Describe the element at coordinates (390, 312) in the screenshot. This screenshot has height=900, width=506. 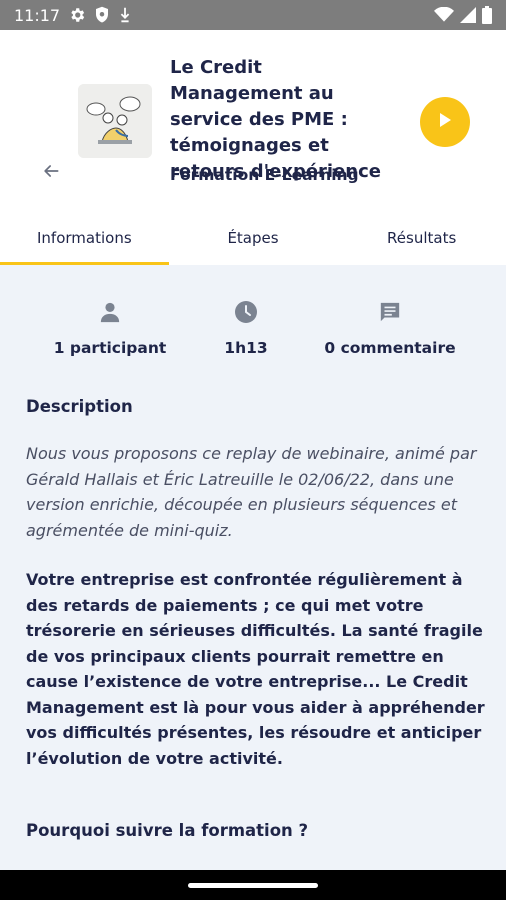
I see `comment-icon` at that location.